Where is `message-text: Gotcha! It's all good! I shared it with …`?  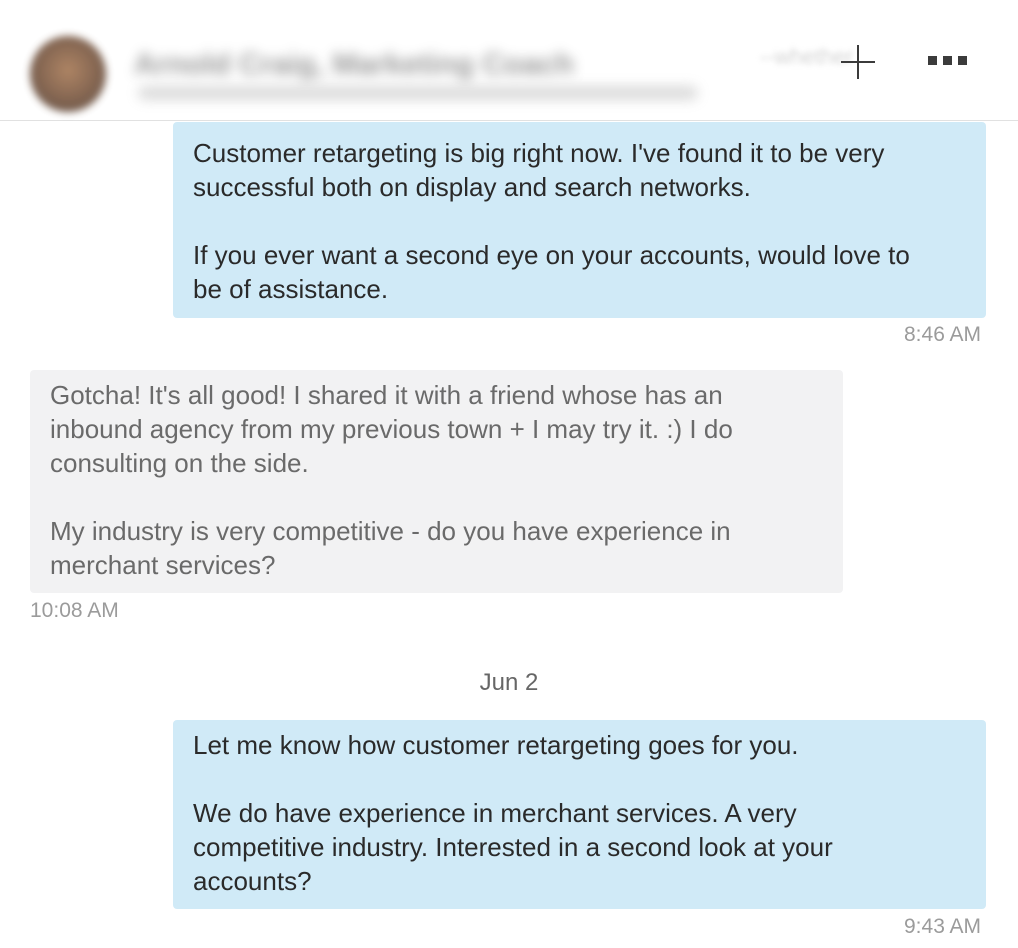 message-text: Gotcha! It's all good! I shared it with … is located at coordinates (391, 429).